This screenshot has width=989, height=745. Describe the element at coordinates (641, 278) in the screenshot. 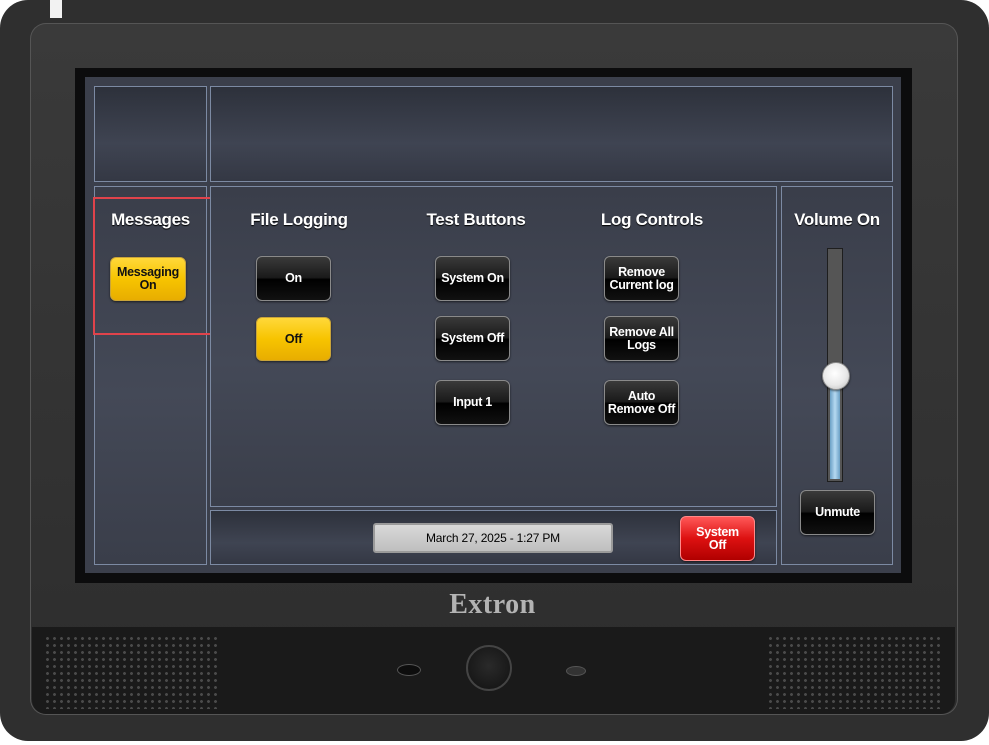

I see `remove-current-log-button: Remove Current log` at that location.